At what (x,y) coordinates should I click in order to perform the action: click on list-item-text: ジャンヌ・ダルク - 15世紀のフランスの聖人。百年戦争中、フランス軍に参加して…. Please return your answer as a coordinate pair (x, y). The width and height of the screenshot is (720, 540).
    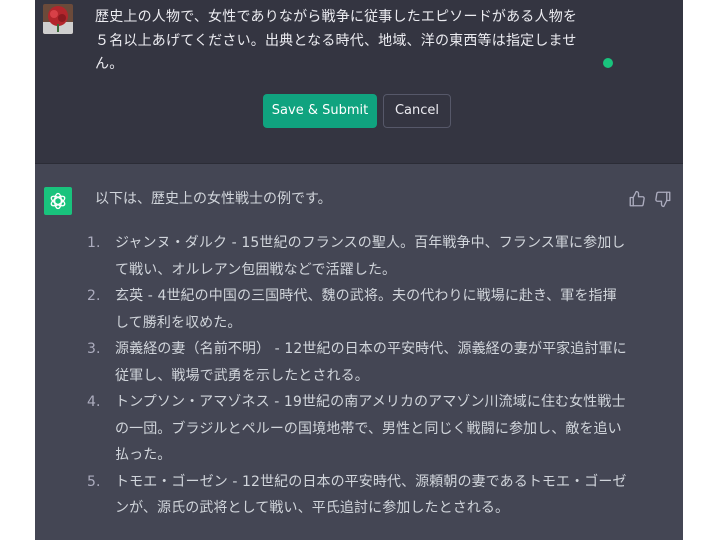
    Looking at the image, I should click on (370, 256).